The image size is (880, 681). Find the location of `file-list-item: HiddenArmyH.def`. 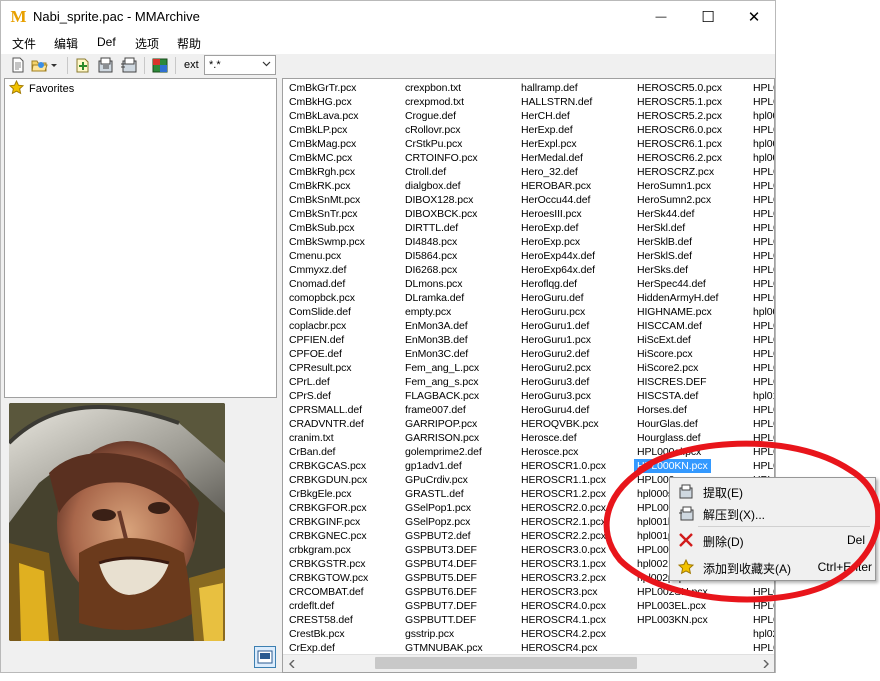

file-list-item: HiddenArmyH.def is located at coordinates (678, 298).